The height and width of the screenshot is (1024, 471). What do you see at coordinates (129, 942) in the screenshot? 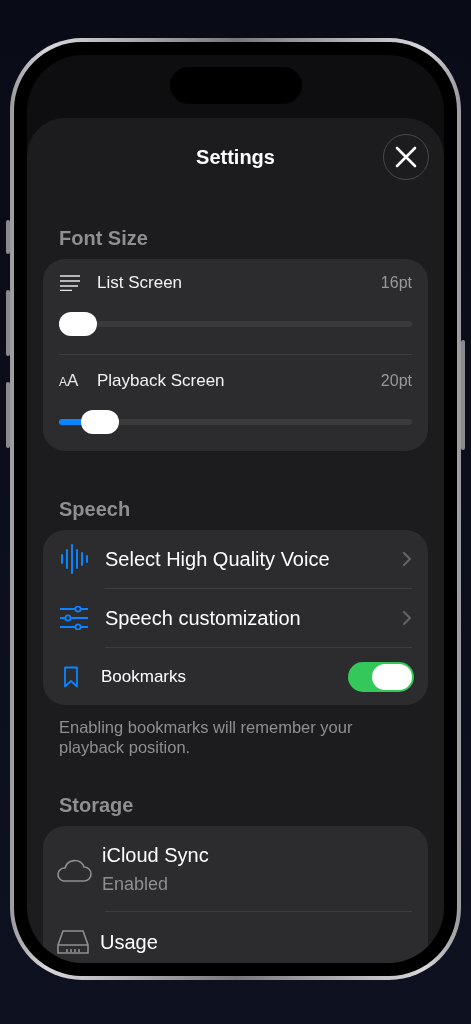
I see `setting-label: Usage` at bounding box center [129, 942].